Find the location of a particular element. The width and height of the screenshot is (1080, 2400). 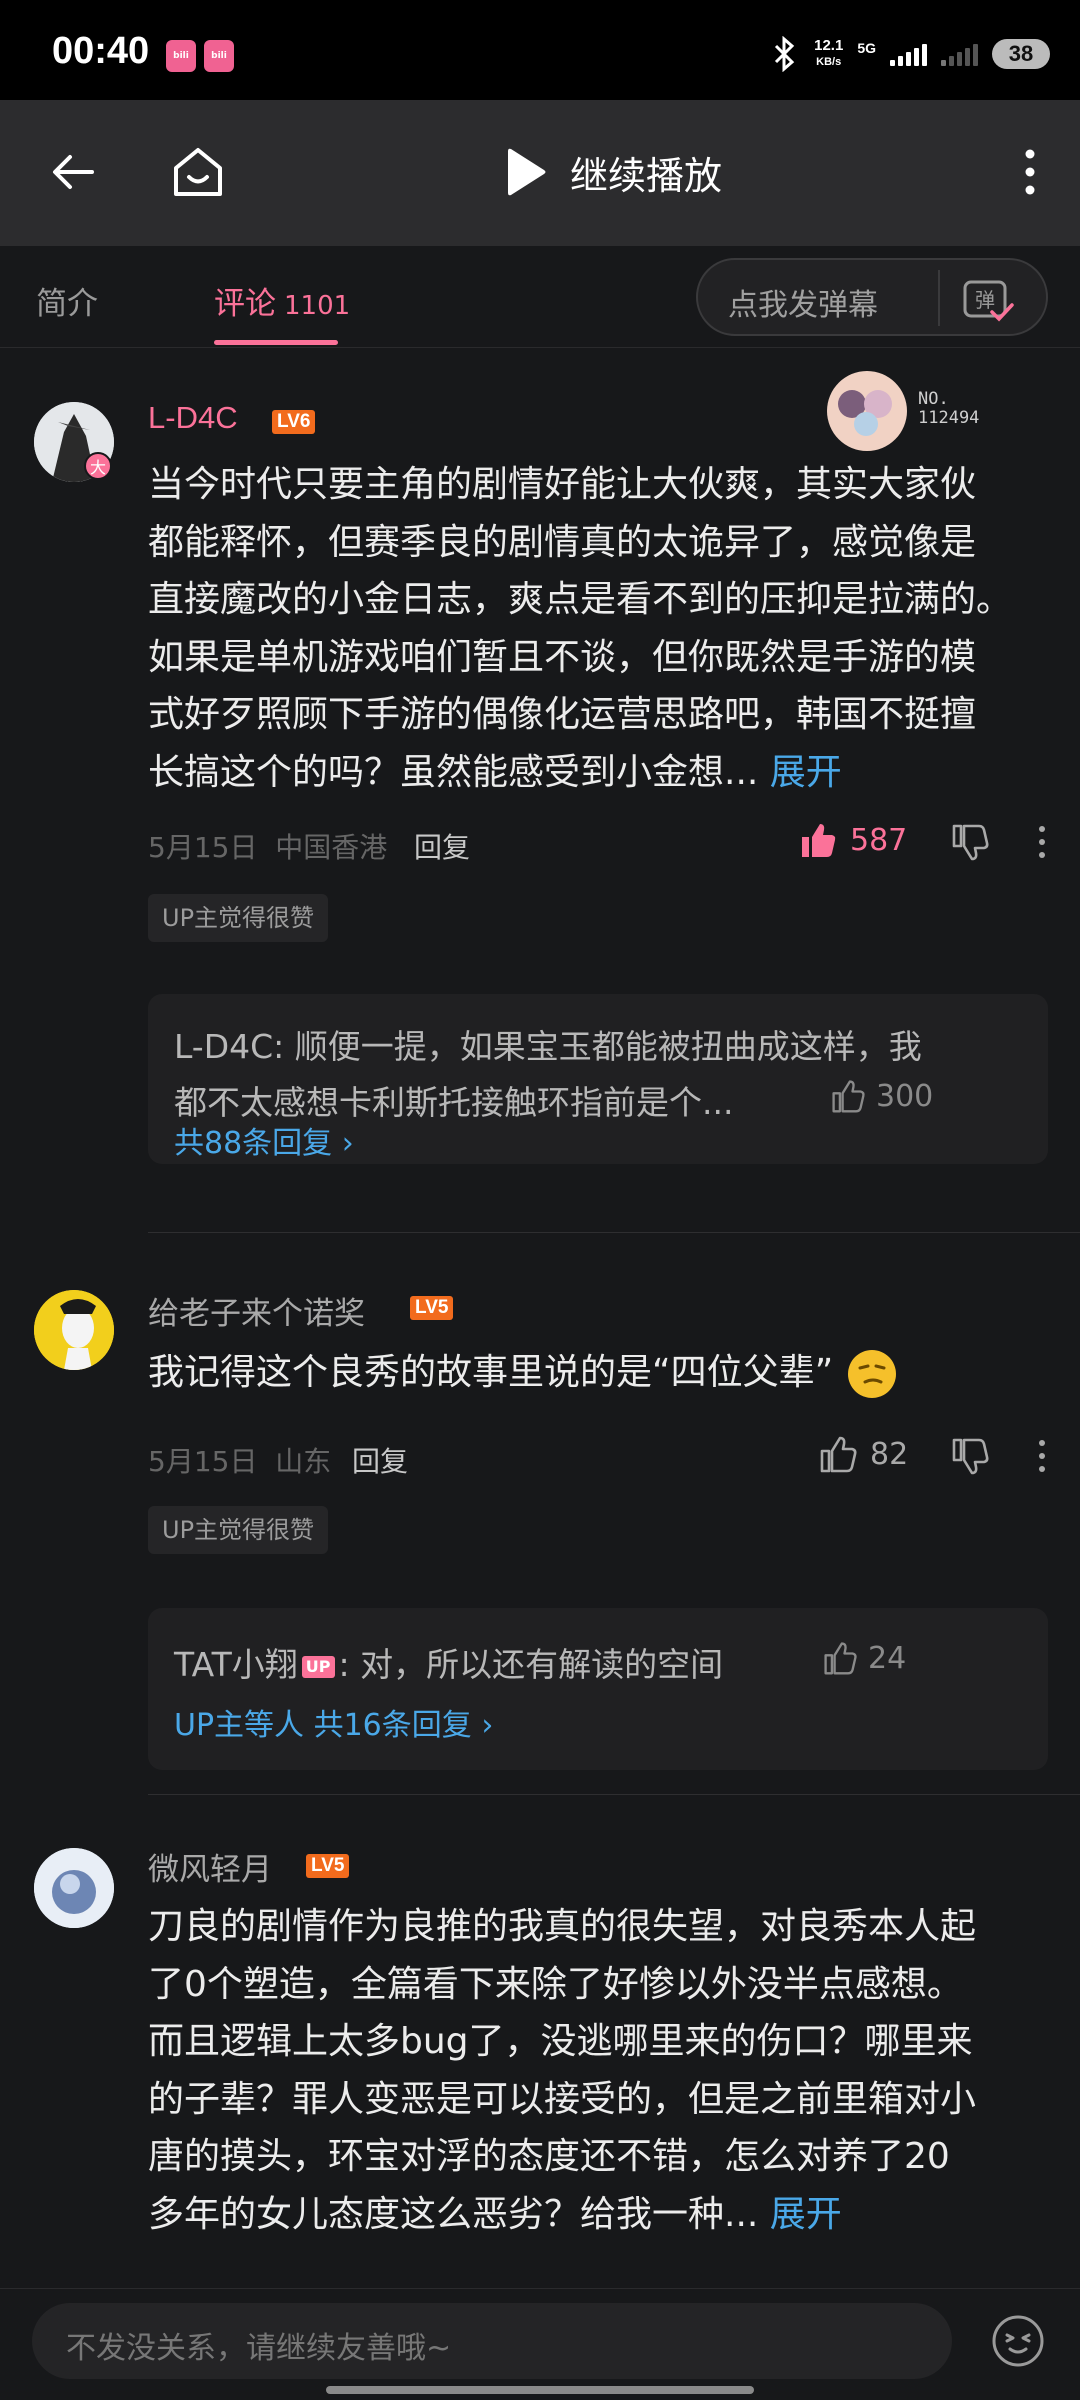

sub-reply-like-count: 24 is located at coordinates (887, 1658).